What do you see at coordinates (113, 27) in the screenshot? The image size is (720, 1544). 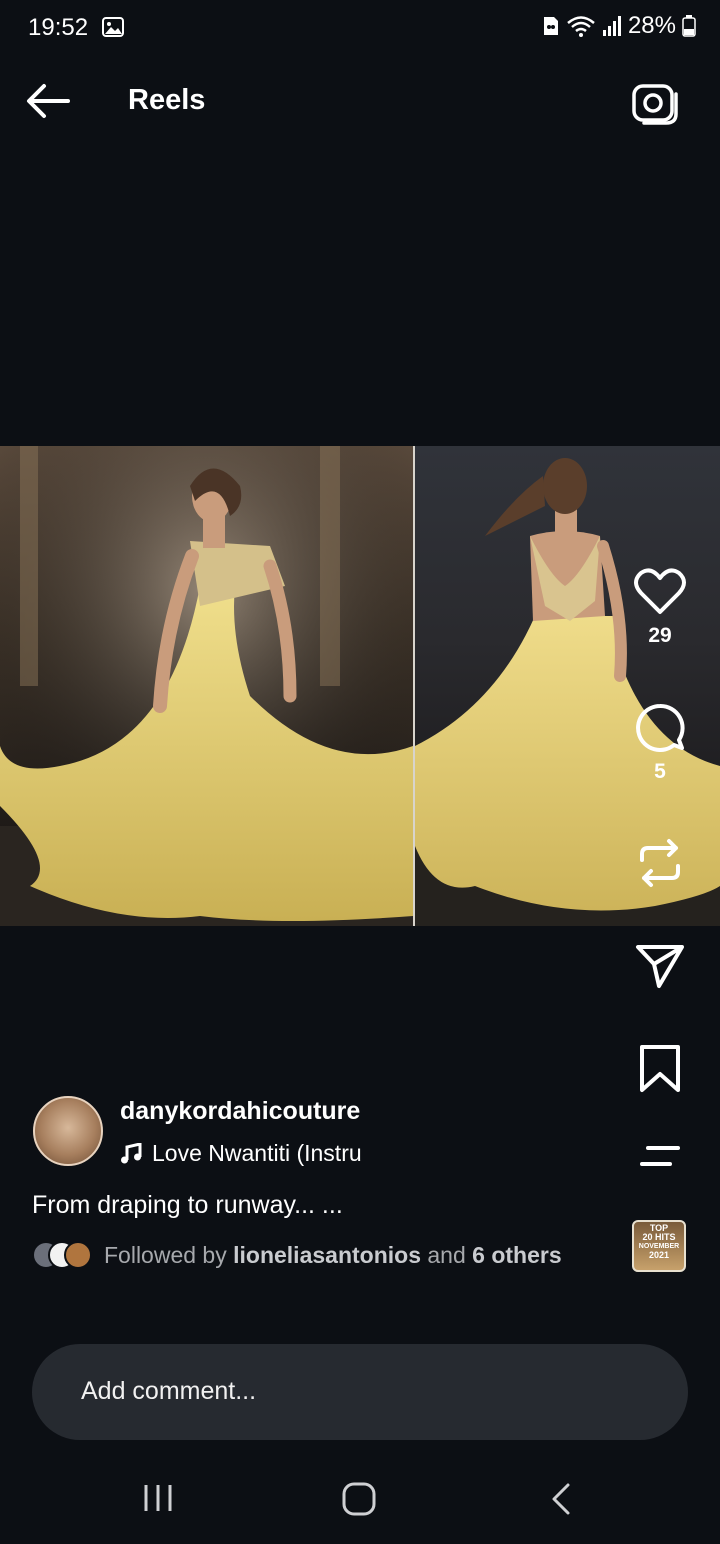 I see `gallery-icon` at bounding box center [113, 27].